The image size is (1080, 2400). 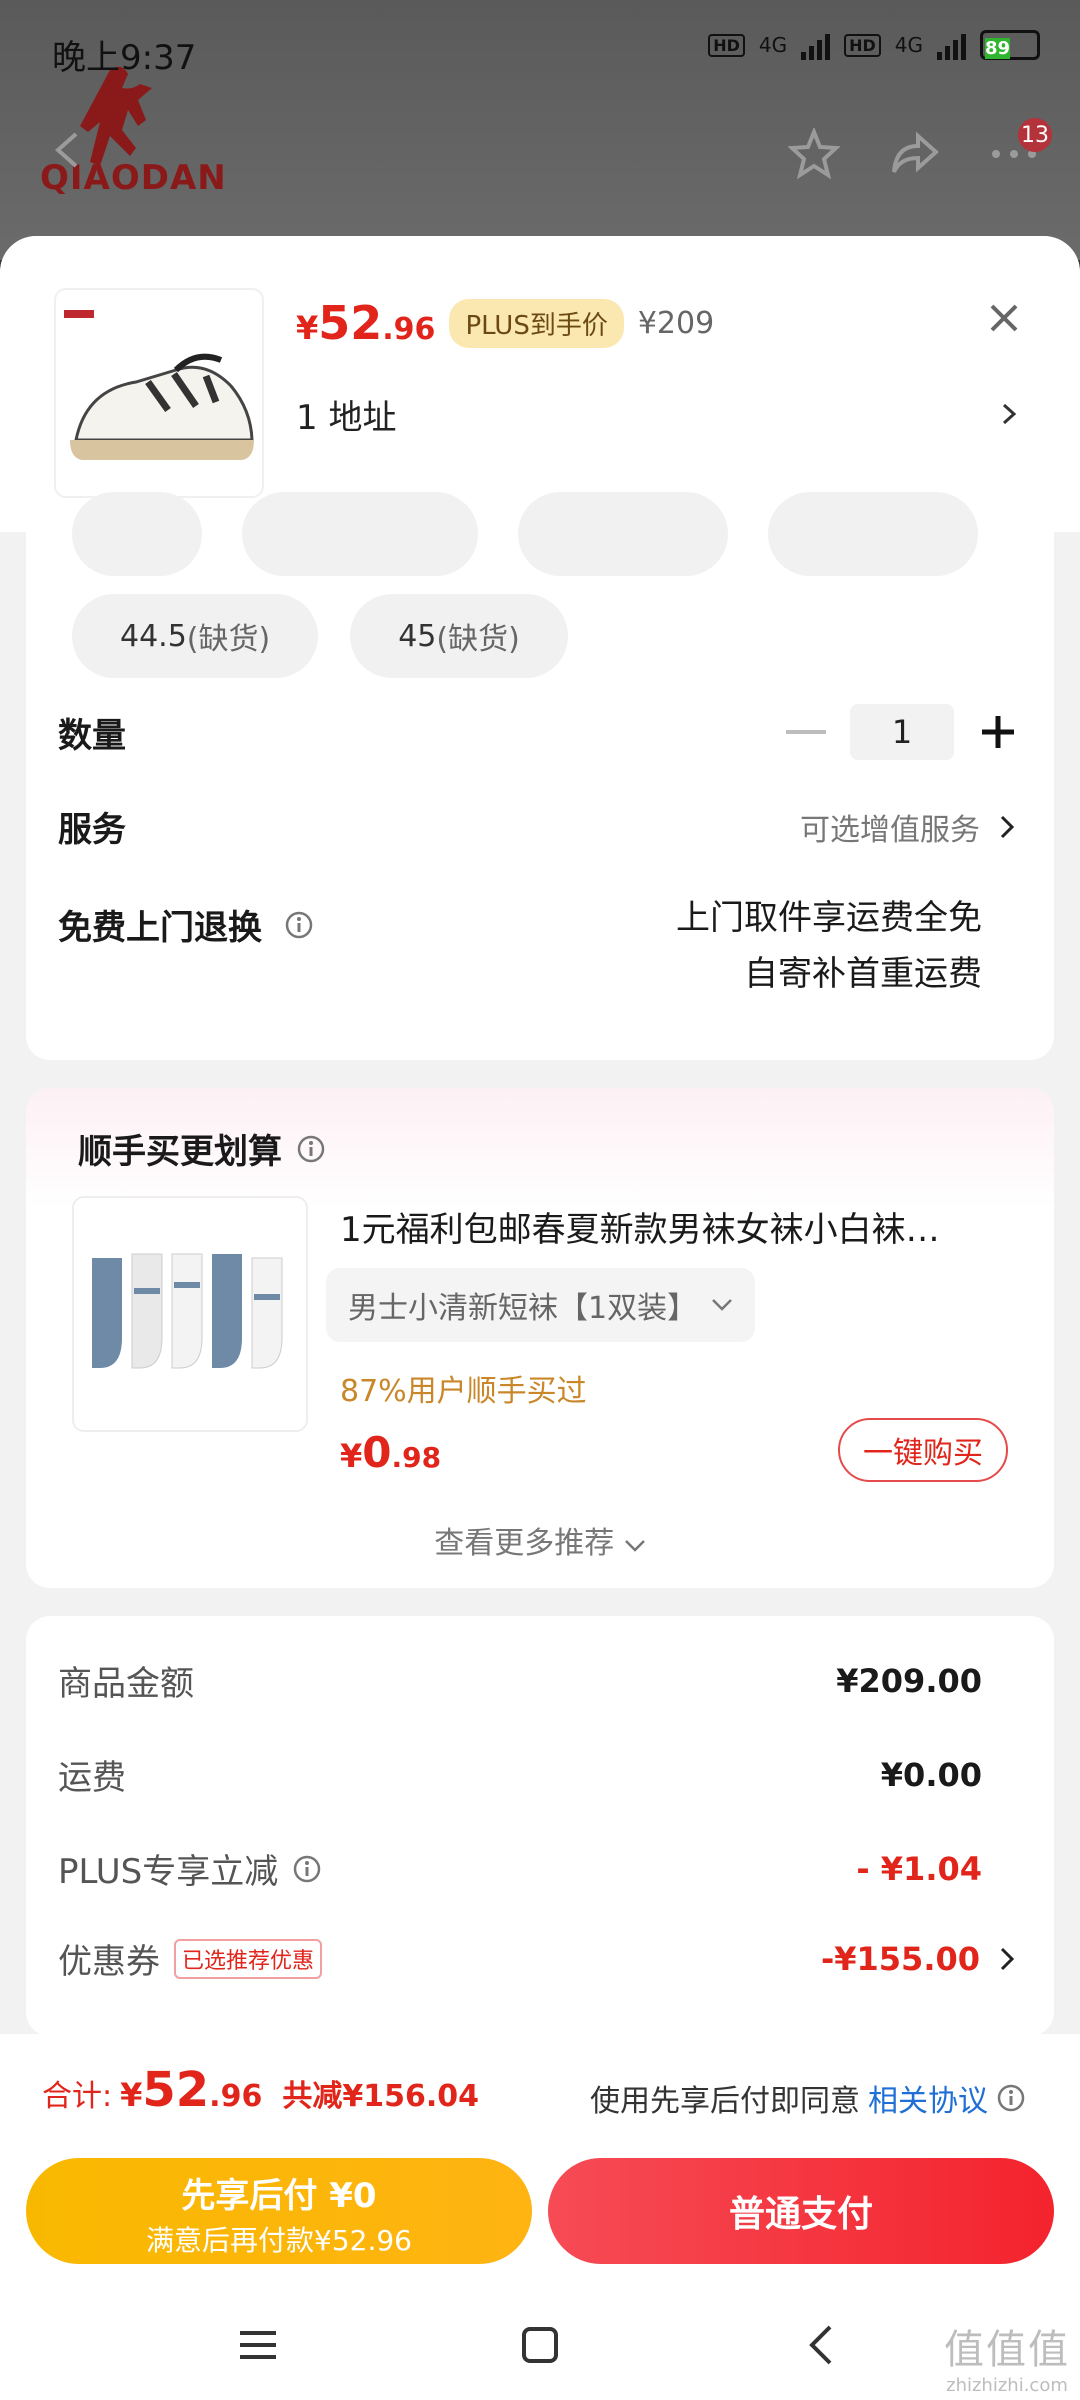 I want to click on address-text: 1 地址, so click(x=346, y=417).